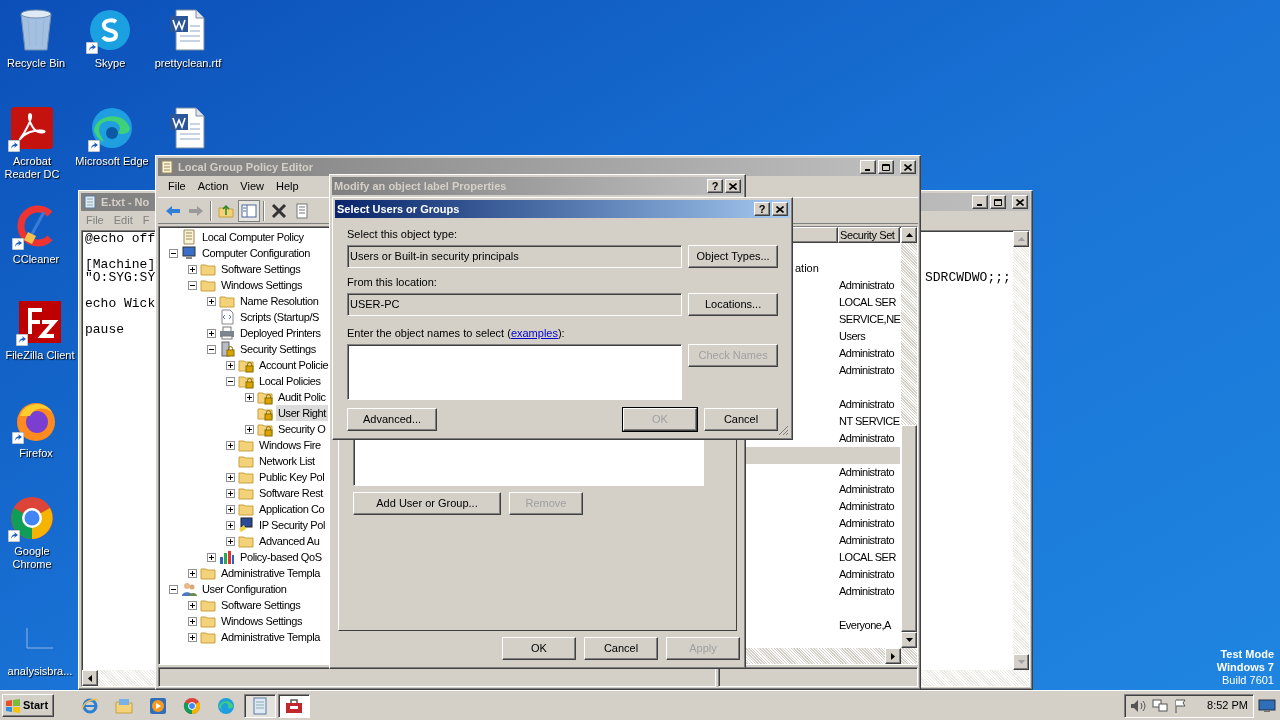  What do you see at coordinates (36, 38) in the screenshot?
I see `desktop-shortcut: Recycle Bin` at bounding box center [36, 38].